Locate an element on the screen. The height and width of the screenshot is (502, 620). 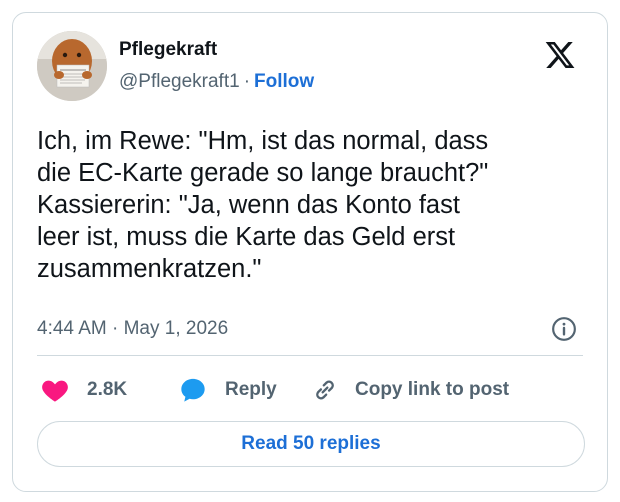
like-count: 2.8K is located at coordinates (107, 389).